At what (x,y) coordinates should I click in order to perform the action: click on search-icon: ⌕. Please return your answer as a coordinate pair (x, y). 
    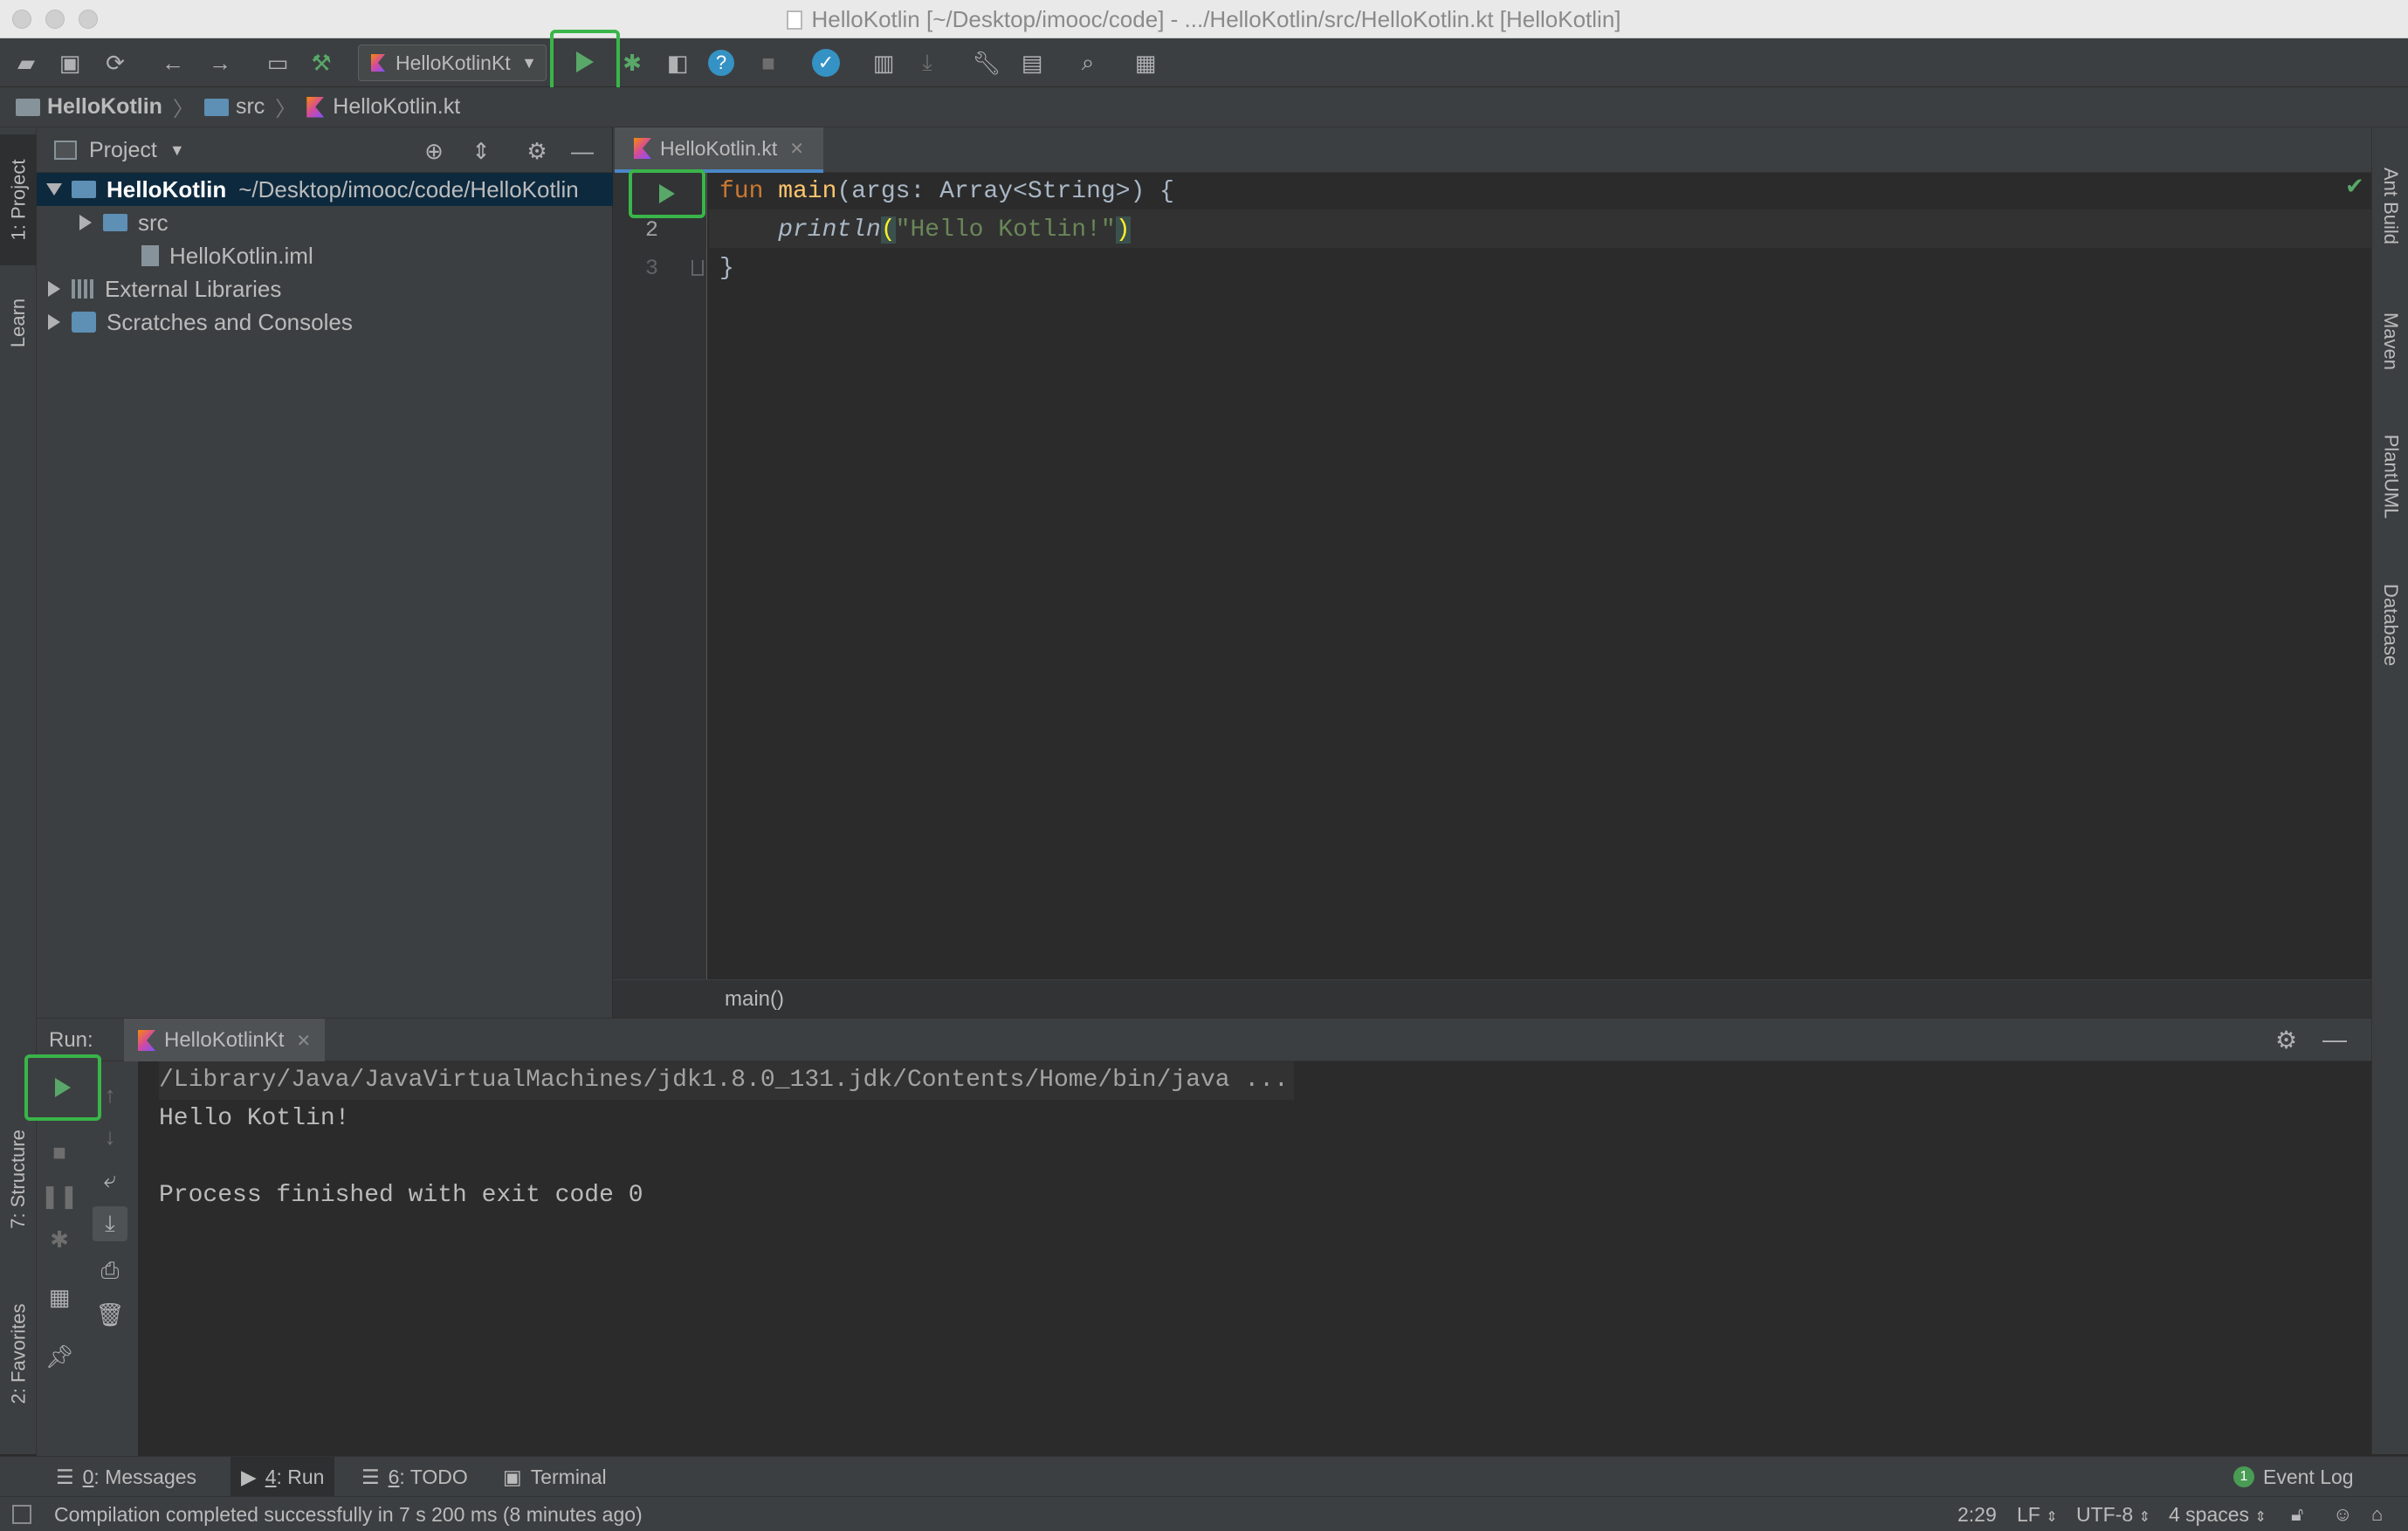
    Looking at the image, I should click on (1088, 63).